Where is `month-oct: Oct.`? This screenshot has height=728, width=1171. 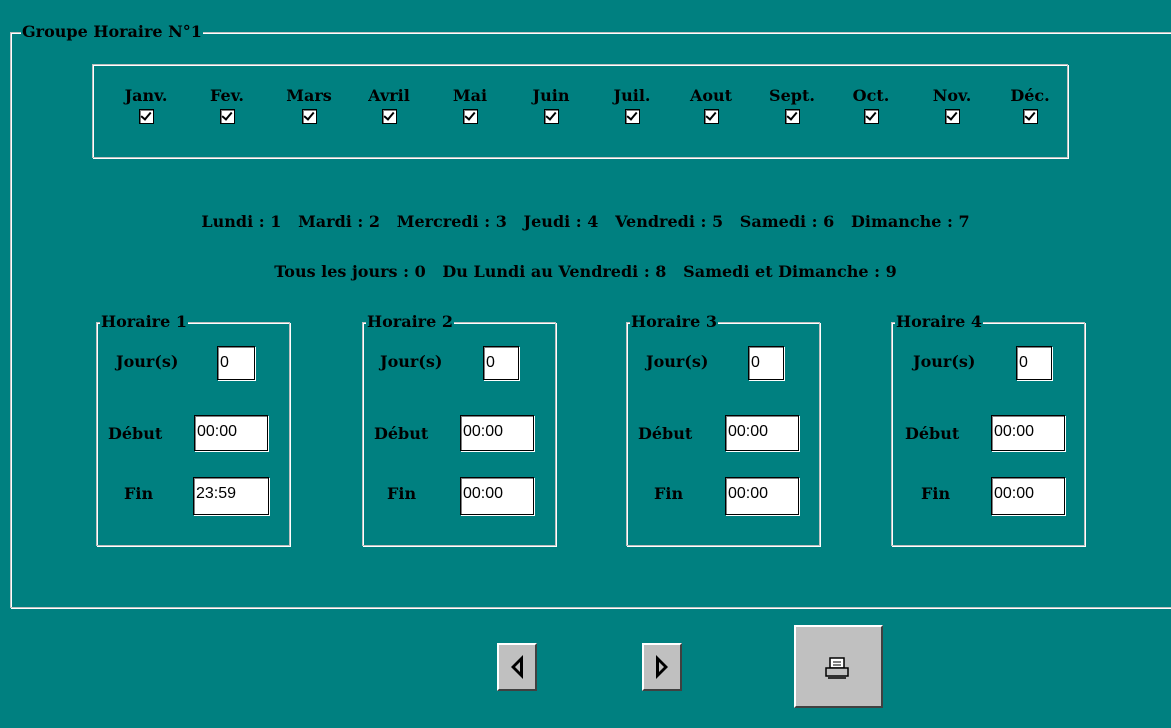 month-oct: Oct. is located at coordinates (871, 105).